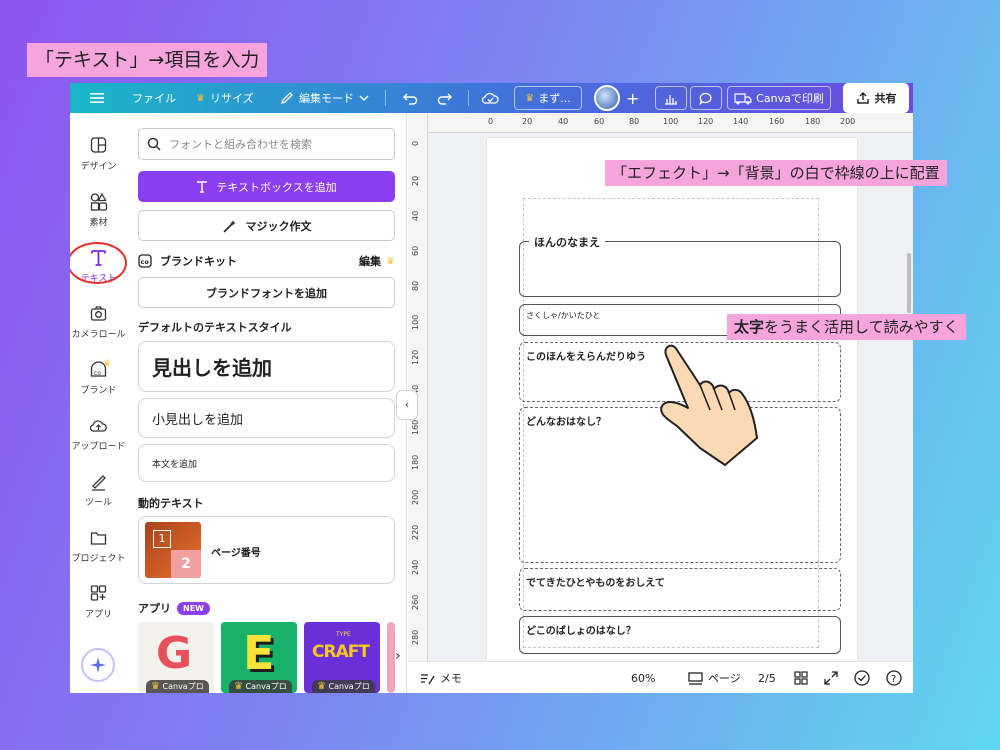 This screenshot has height=750, width=1000. I want to click on pencil-icon, so click(286, 98).